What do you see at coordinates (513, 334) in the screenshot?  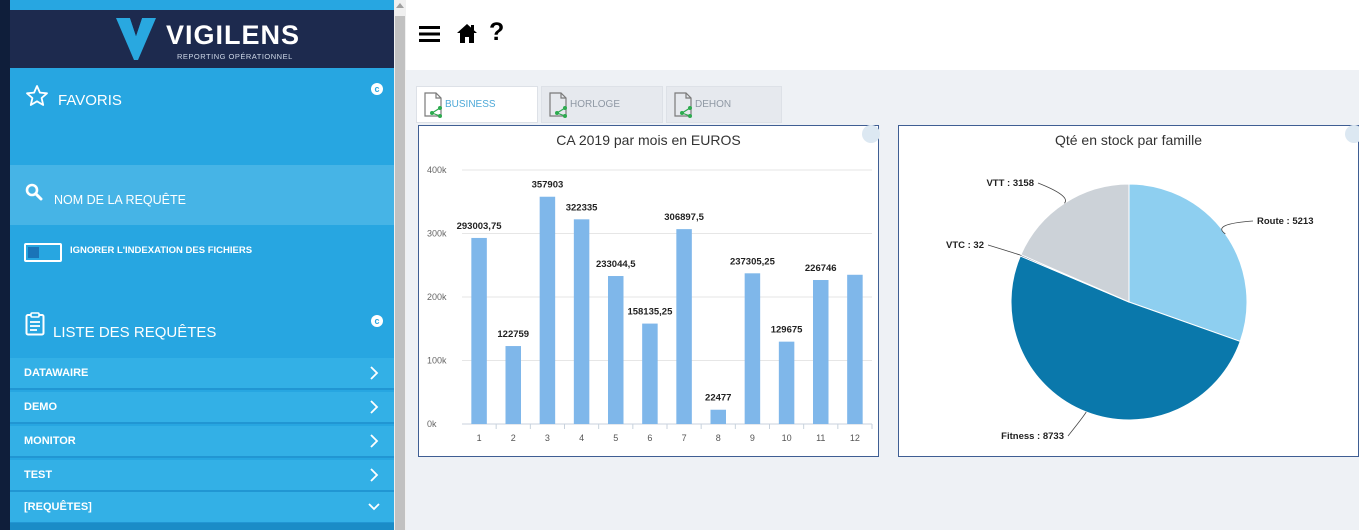 I see `data-label: 122759` at bounding box center [513, 334].